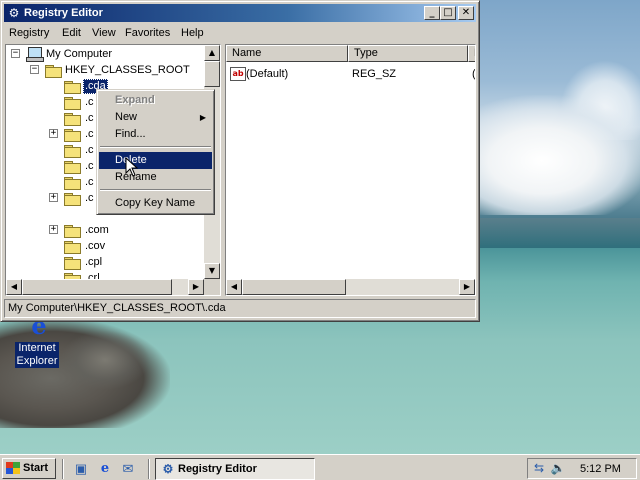  I want to click on menu-item-expand: Expand, so click(135, 100).